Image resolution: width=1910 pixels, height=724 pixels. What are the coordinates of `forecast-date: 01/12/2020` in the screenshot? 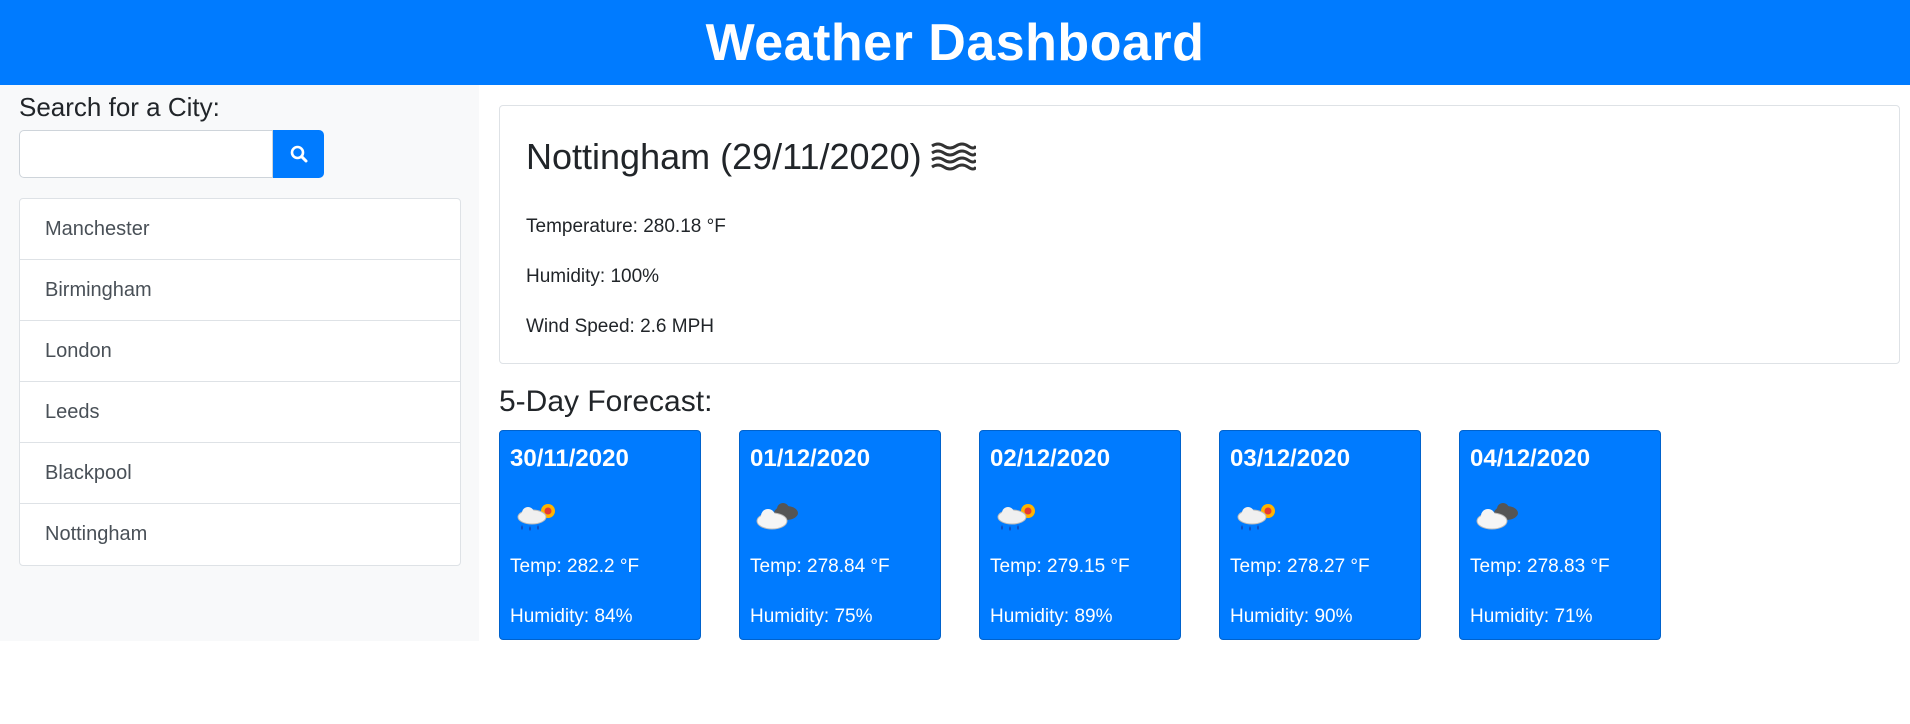 It's located at (810, 458).